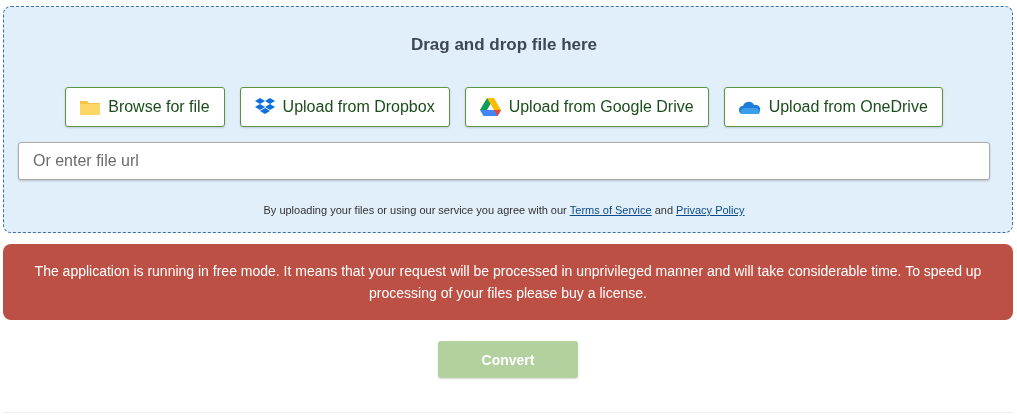  Describe the element at coordinates (749, 107) in the screenshot. I see `cloud-icon` at that location.